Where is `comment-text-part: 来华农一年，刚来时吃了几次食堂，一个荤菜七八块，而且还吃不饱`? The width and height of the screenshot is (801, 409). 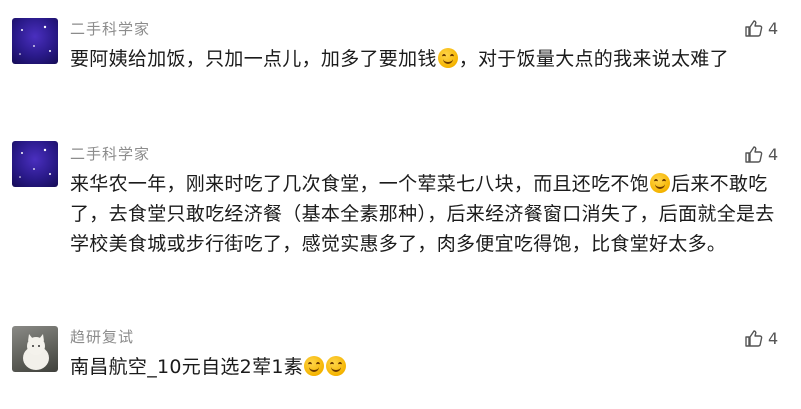
comment-text-part: 来华农一年，刚来时吃了几次食堂，一个荤菜七八块，而且还吃不饱 is located at coordinates (360, 184).